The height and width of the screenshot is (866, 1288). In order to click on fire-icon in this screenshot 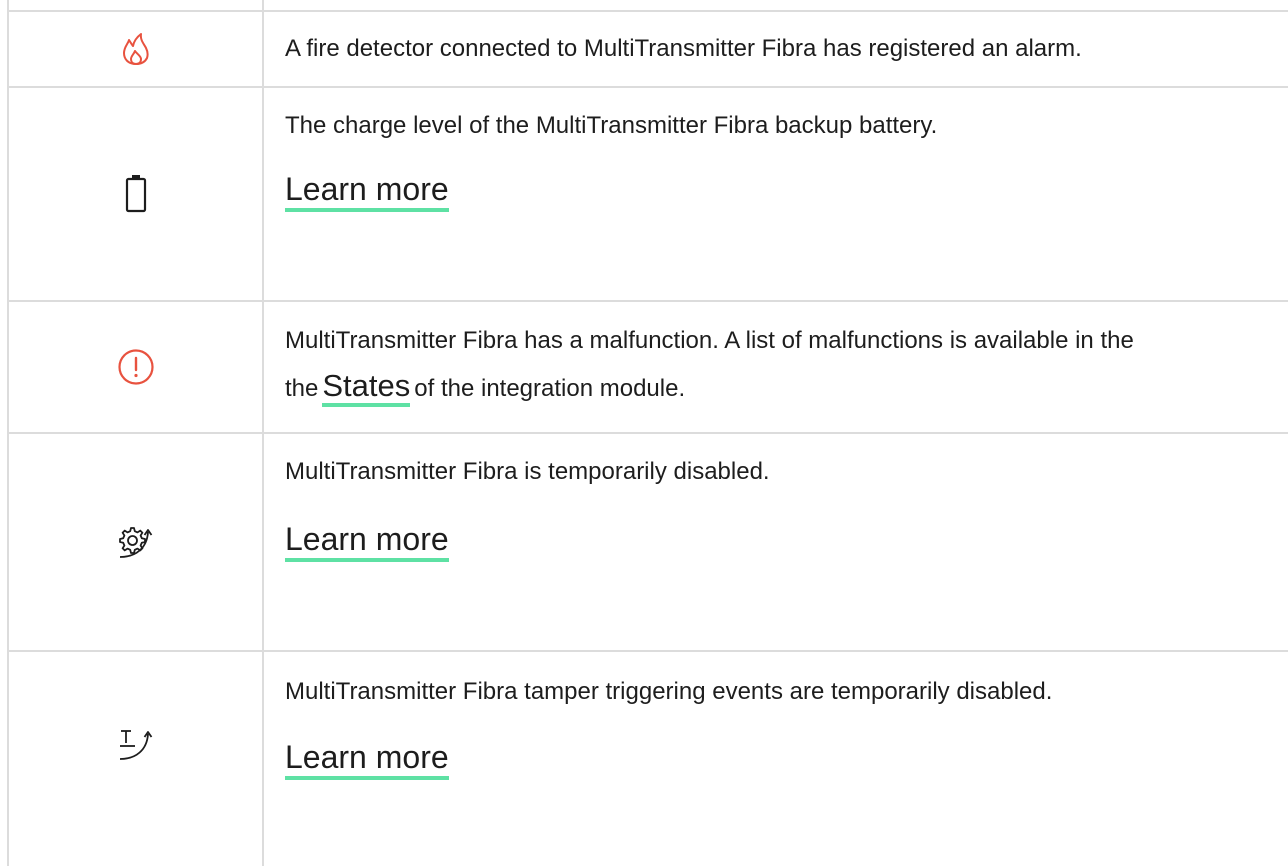, I will do `click(136, 49)`.